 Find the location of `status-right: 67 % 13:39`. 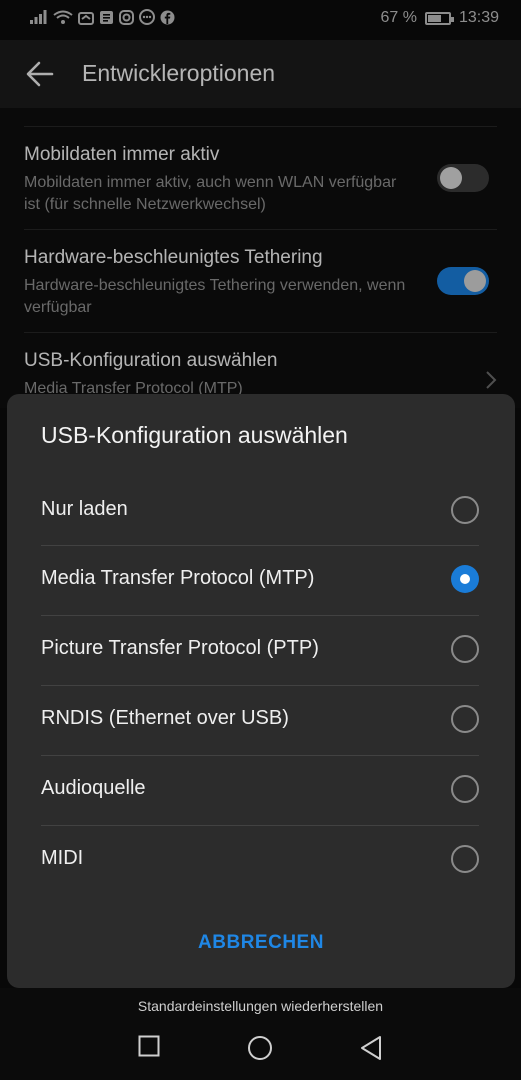

status-right: 67 % 13:39 is located at coordinates (439, 18).